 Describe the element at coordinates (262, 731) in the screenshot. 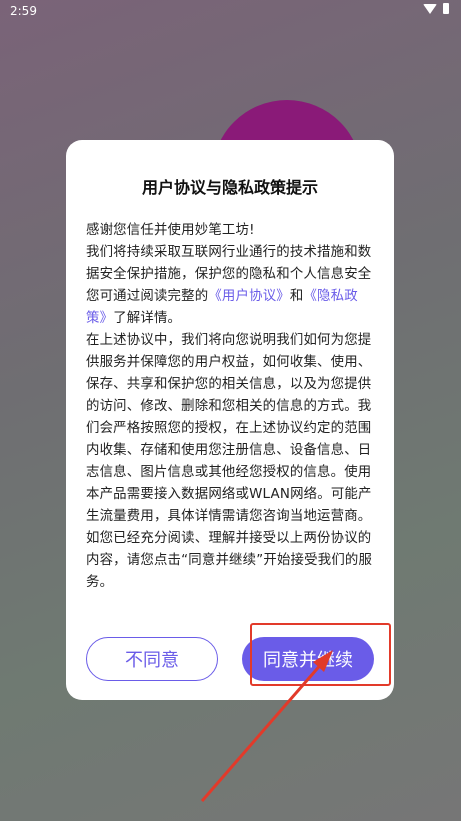

I see `arrow-line` at that location.